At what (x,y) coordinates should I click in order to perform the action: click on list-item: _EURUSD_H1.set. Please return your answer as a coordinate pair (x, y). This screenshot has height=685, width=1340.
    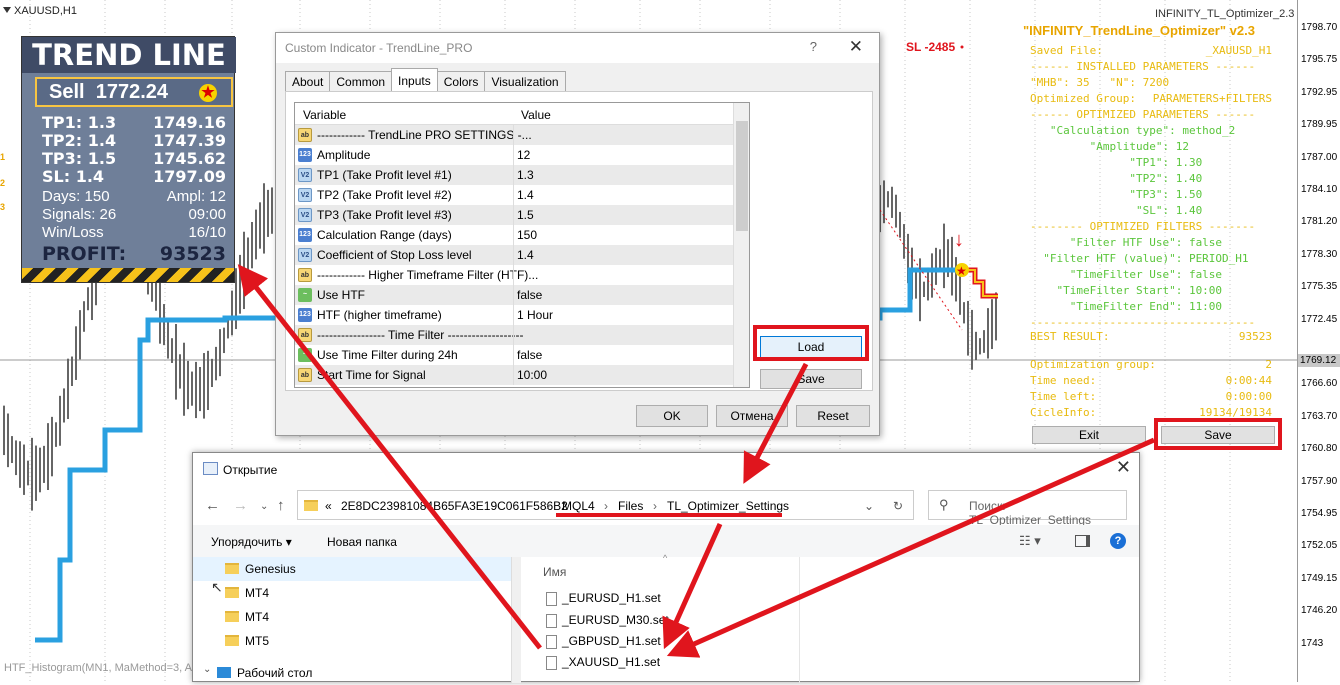
    Looking at the image, I should click on (603, 598).